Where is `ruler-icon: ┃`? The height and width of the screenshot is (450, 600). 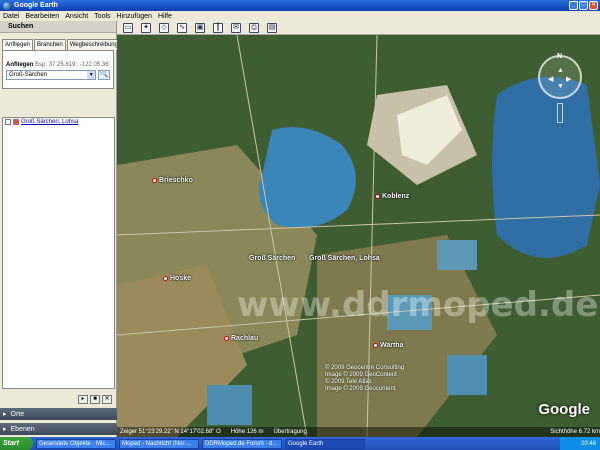 ruler-icon: ┃ is located at coordinates (218, 27).